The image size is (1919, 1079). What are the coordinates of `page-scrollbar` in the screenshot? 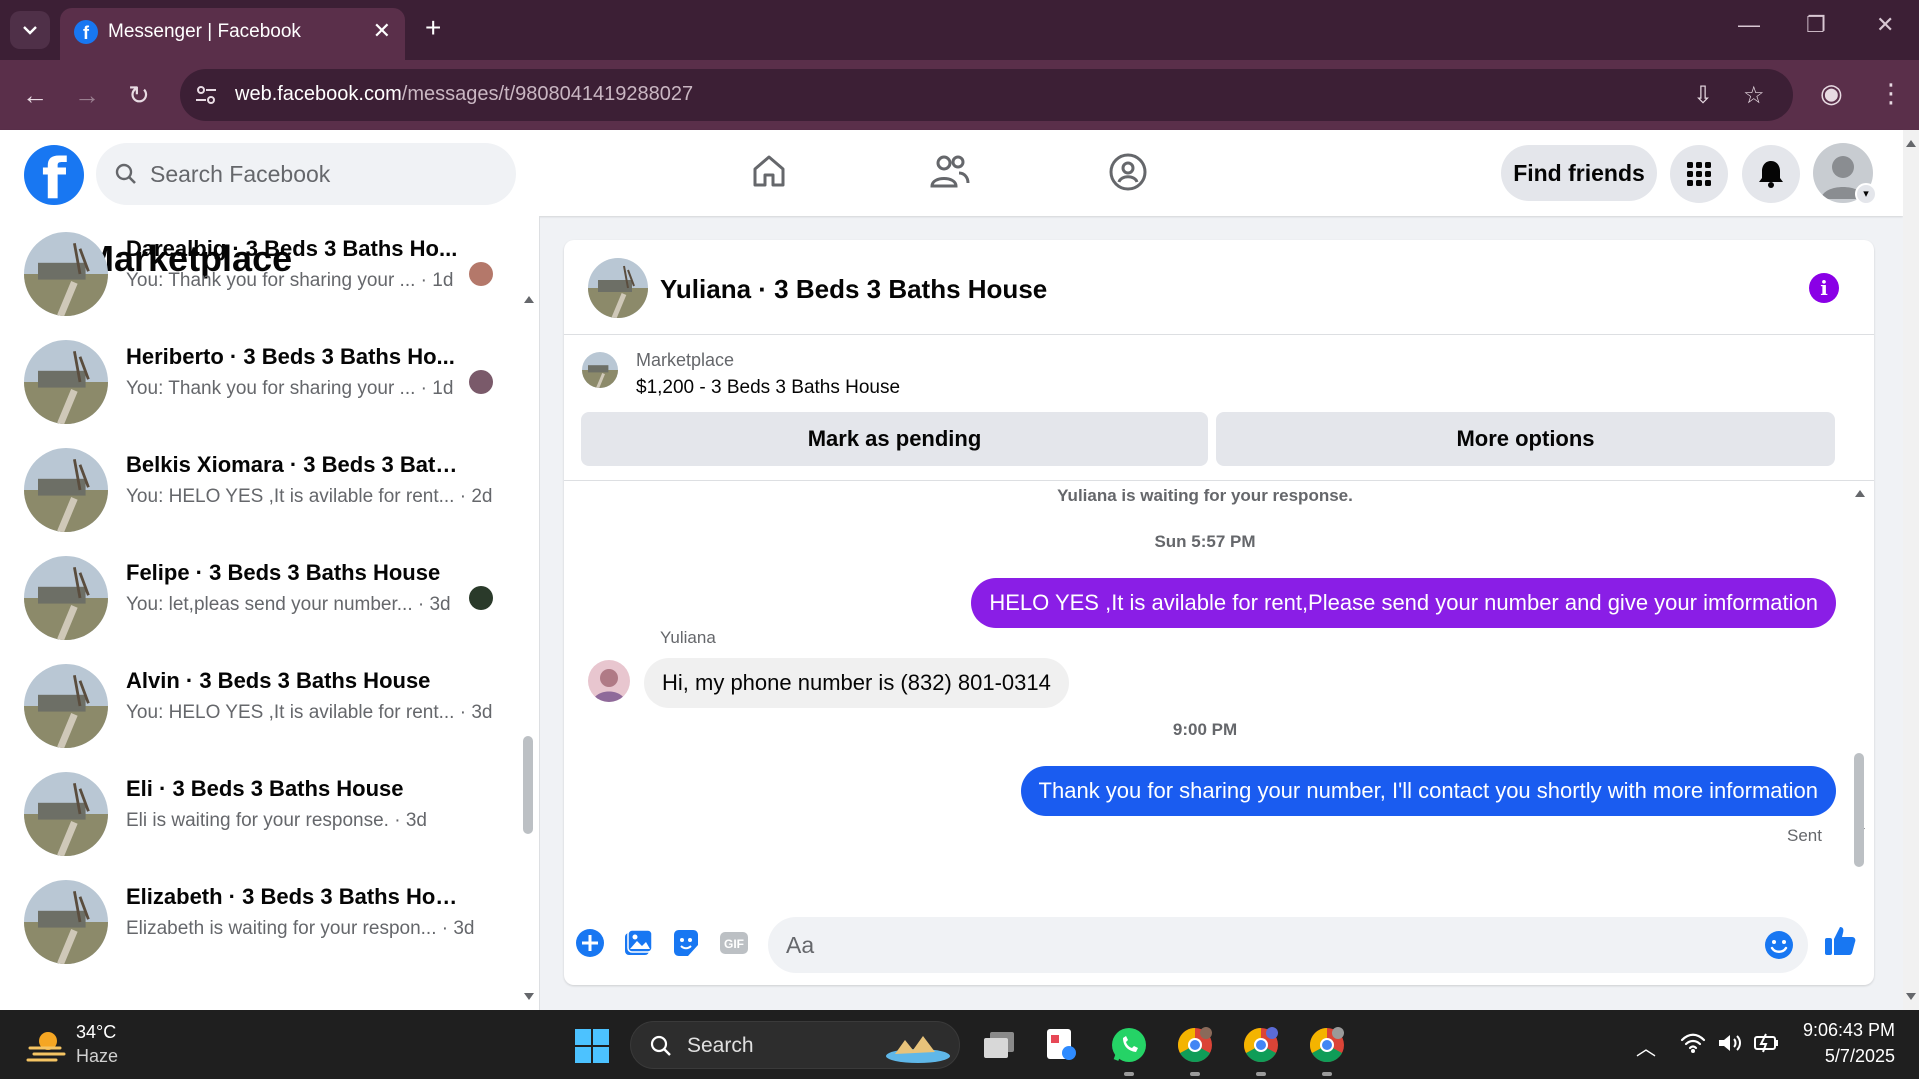 It's located at (1911, 570).